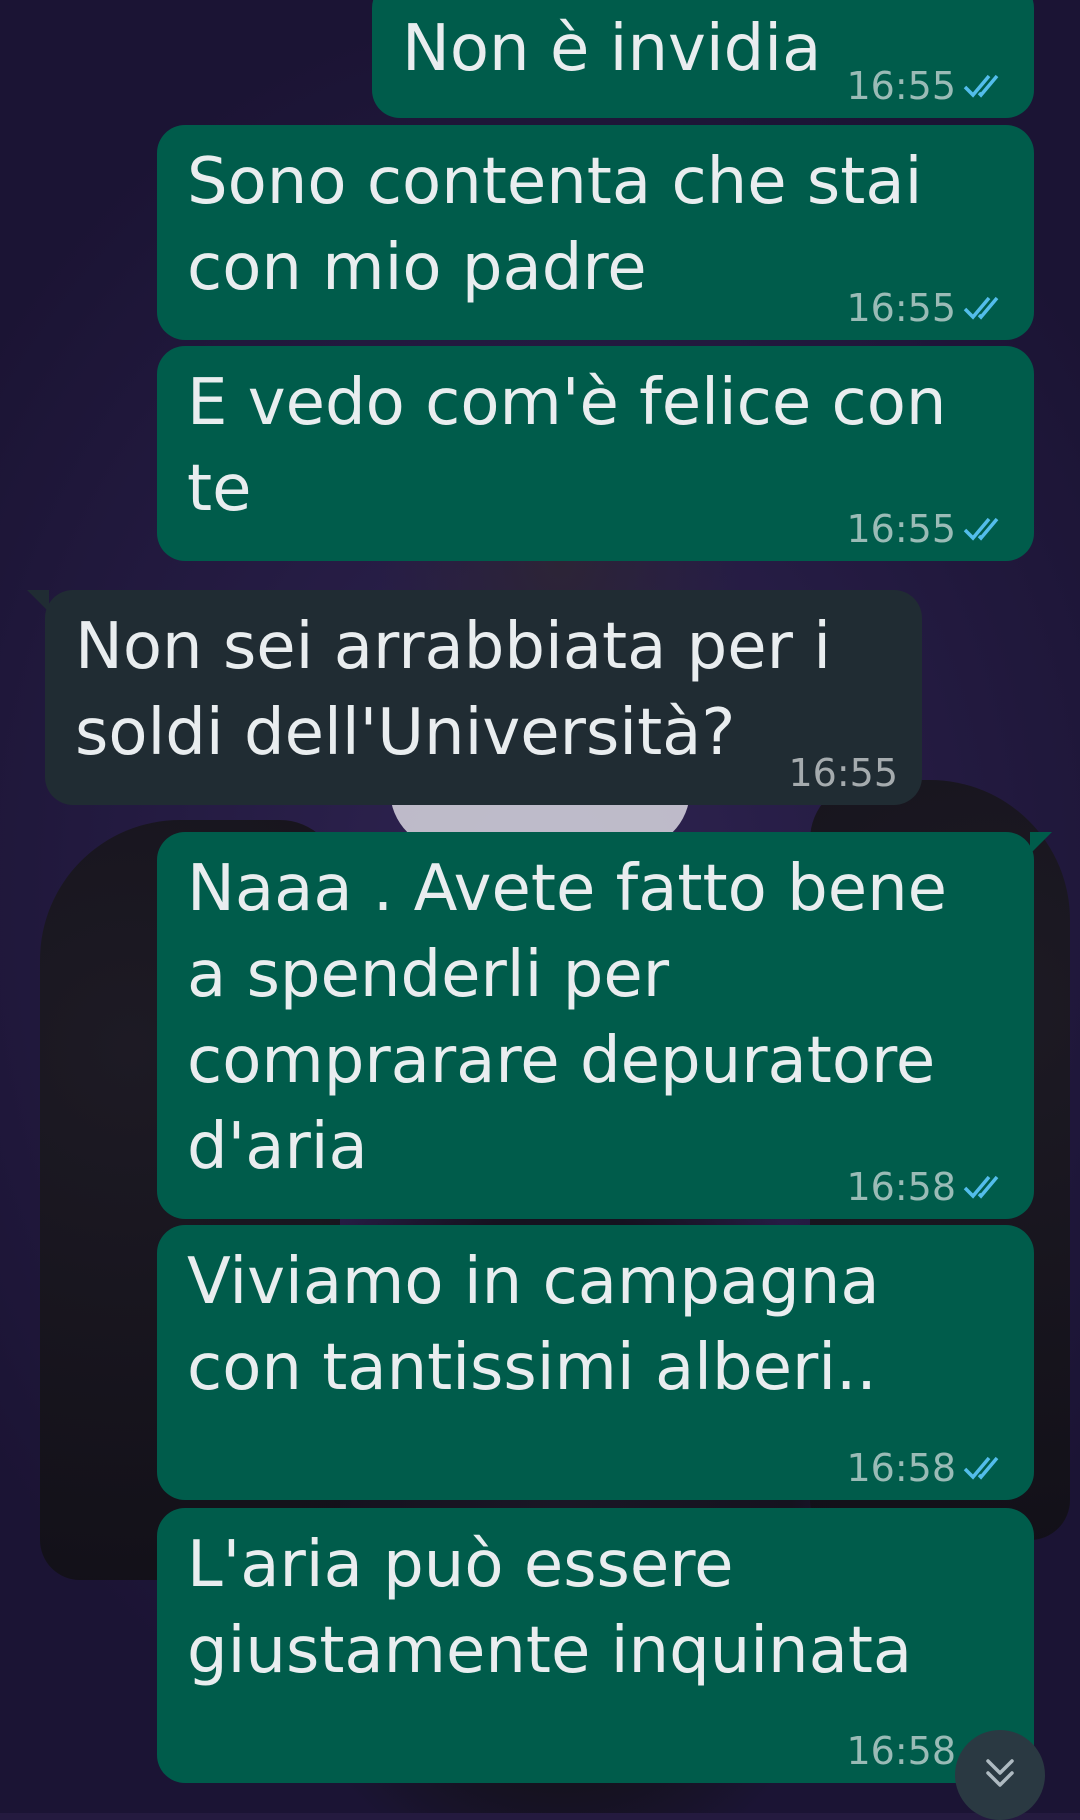 Image resolution: width=1080 pixels, height=1820 pixels. What do you see at coordinates (550, 1608) in the screenshot?
I see `message-text: L'aria può essere giustamente inquinata` at bounding box center [550, 1608].